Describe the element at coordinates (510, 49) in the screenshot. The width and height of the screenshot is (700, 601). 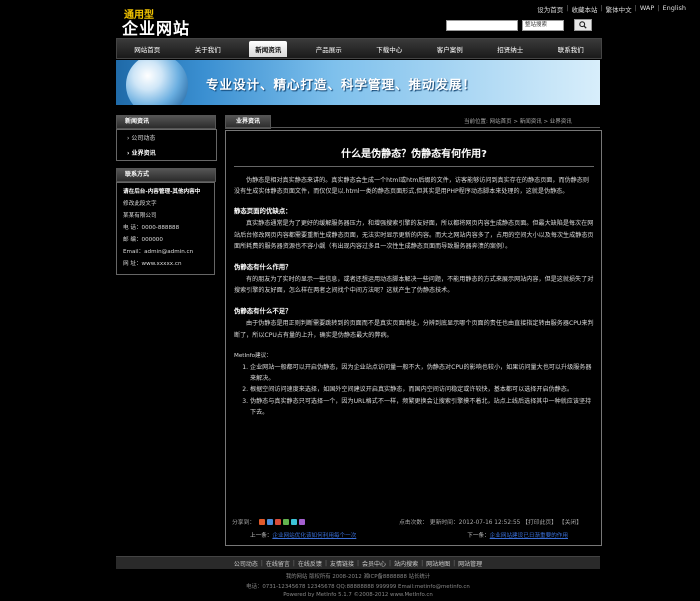
I see `nav-jobs: 招贤纳士` at that location.